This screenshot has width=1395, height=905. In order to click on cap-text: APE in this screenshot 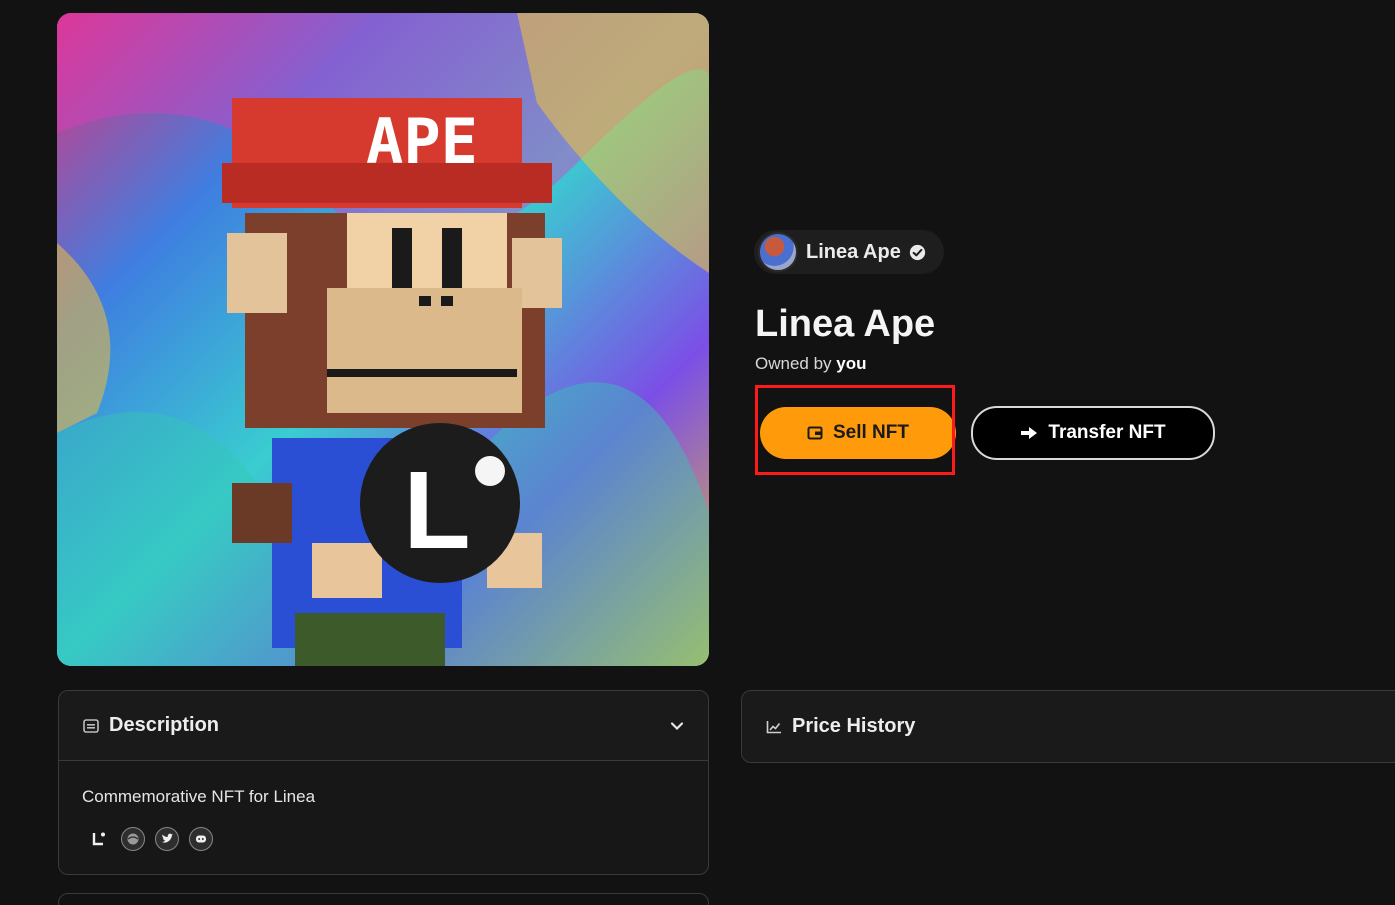, I will do `click(422, 141)`.